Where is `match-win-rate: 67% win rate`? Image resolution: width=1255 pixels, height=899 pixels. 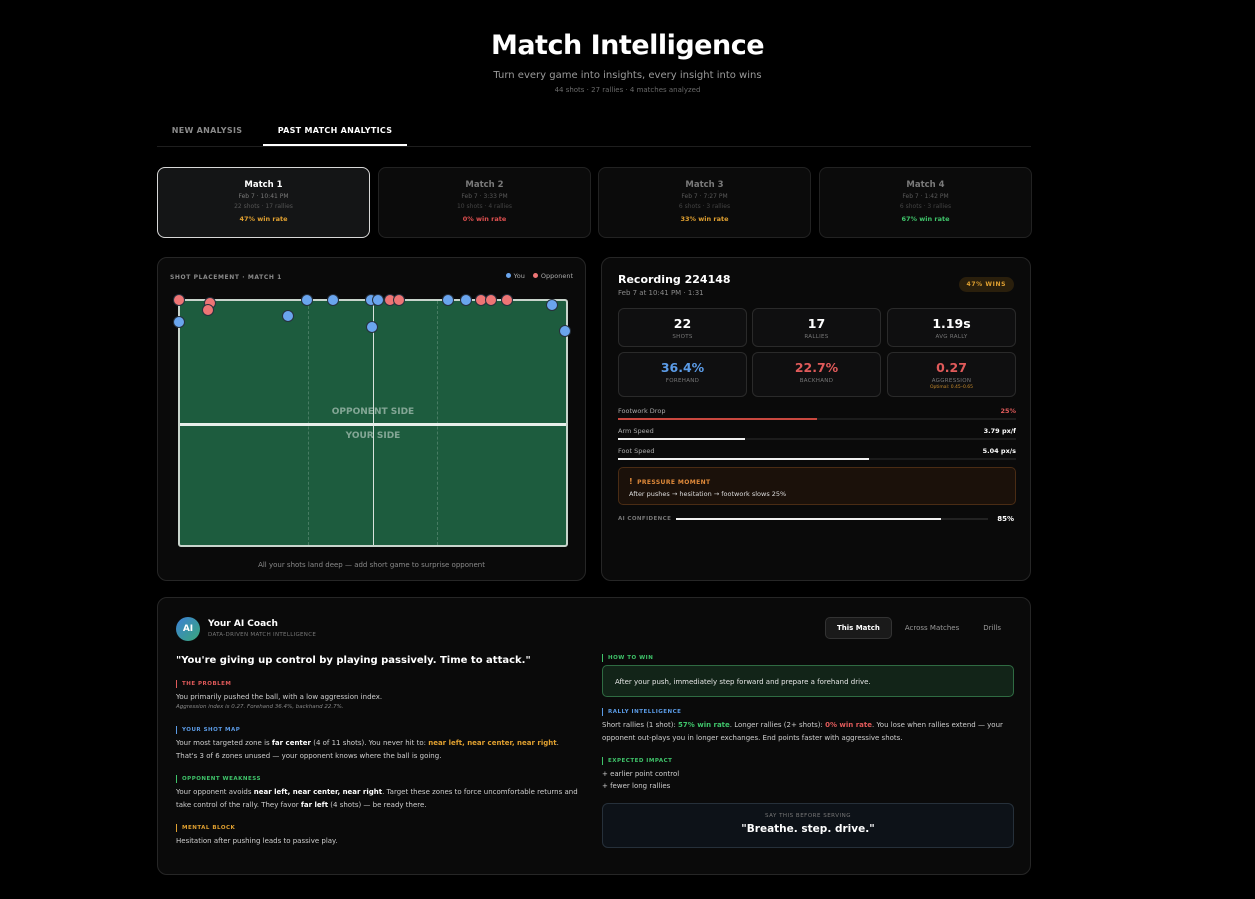
match-win-rate: 67% win rate is located at coordinates (925, 219).